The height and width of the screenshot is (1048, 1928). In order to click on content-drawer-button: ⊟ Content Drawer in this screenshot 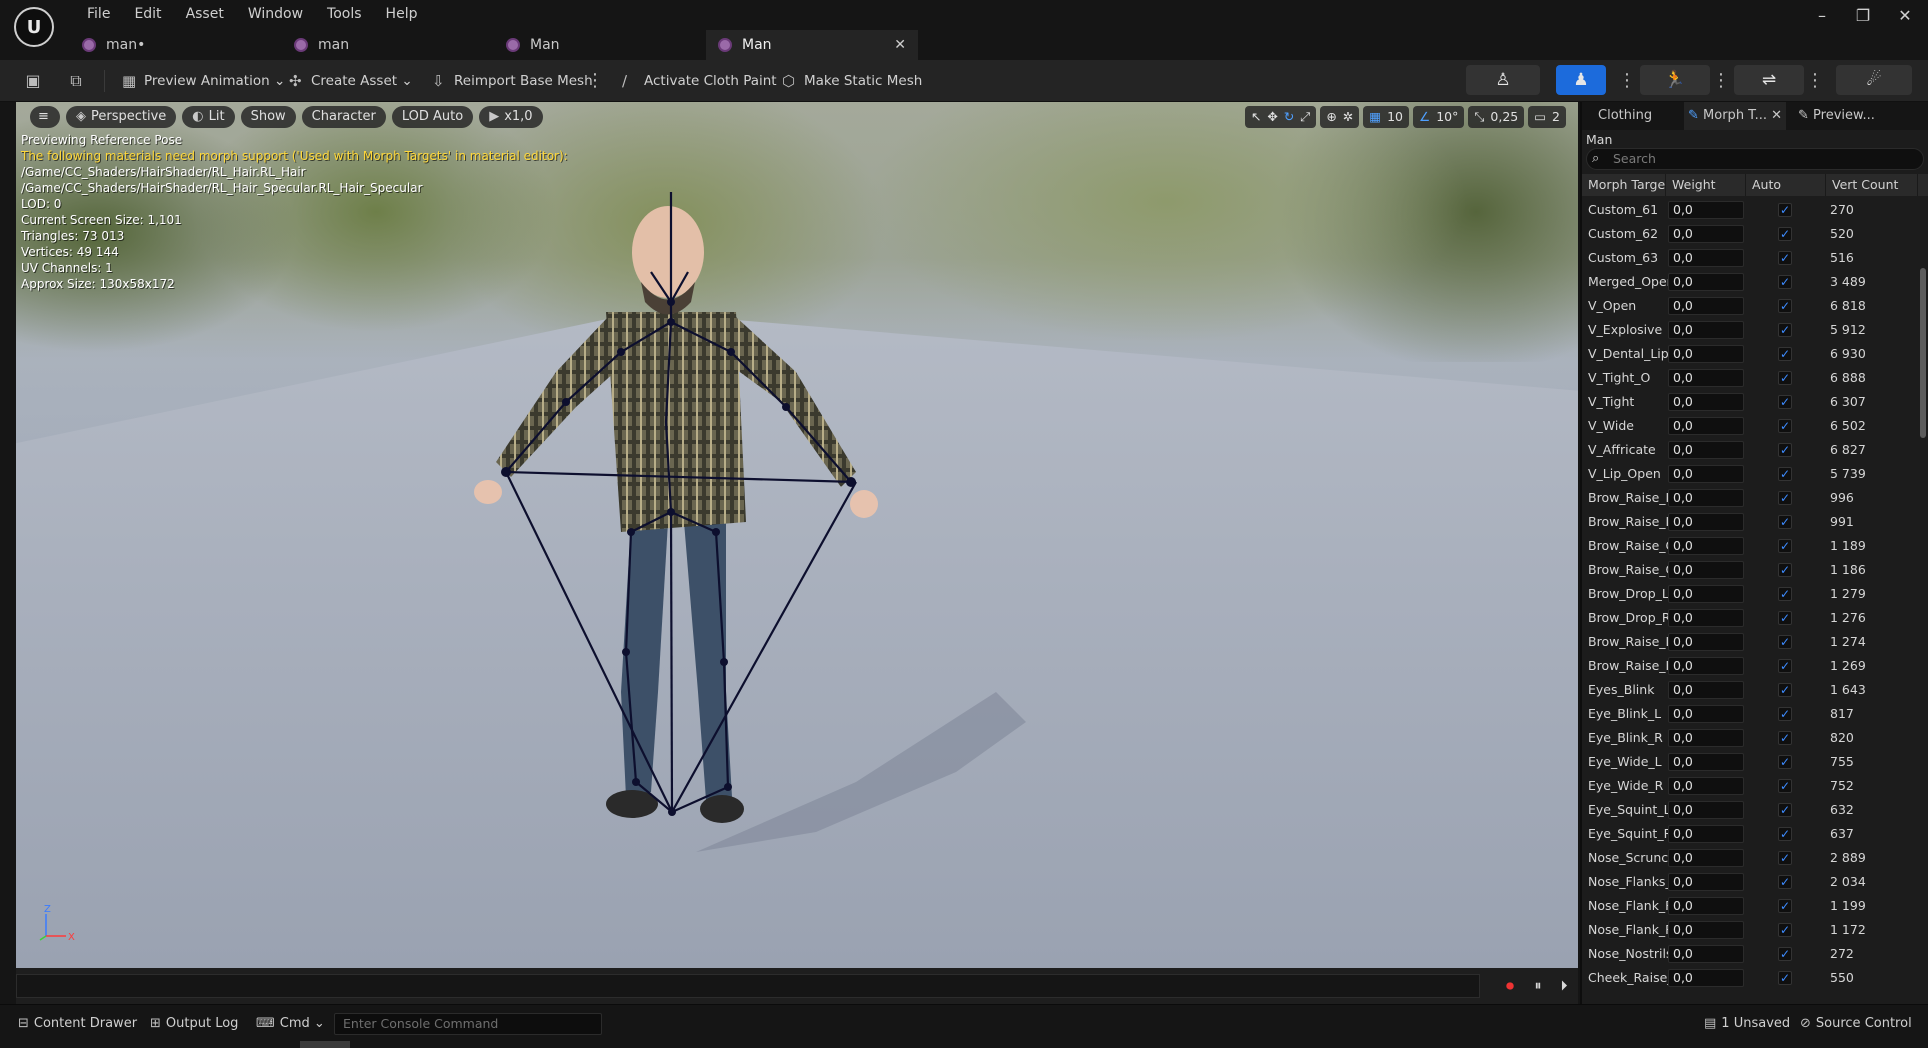, I will do `click(77, 1024)`.